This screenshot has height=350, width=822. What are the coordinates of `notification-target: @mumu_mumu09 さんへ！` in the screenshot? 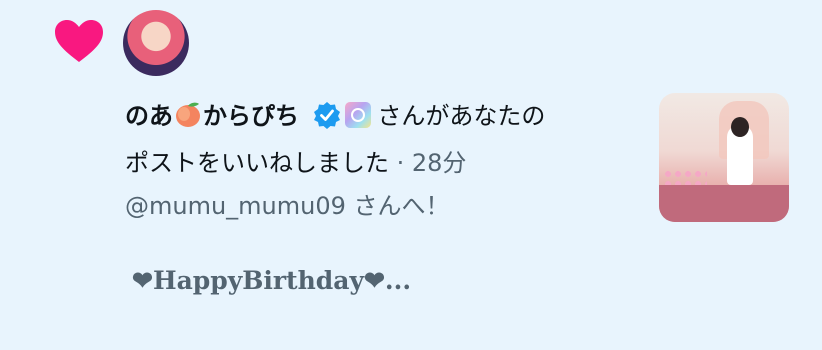 It's located at (287, 206).